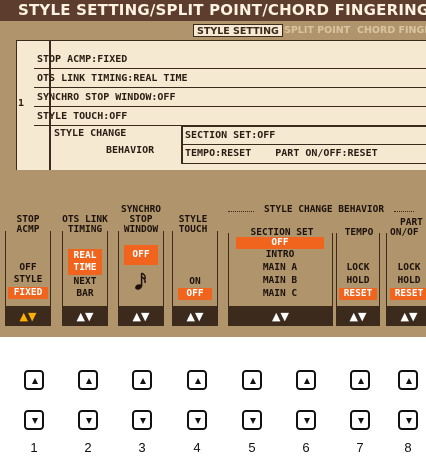 The width and height of the screenshot is (426, 457). Describe the element at coordinates (230, 97) in the screenshot. I see `row-synchro-stop-window: SYNCHRO STOP WINDOW:OFF` at that location.